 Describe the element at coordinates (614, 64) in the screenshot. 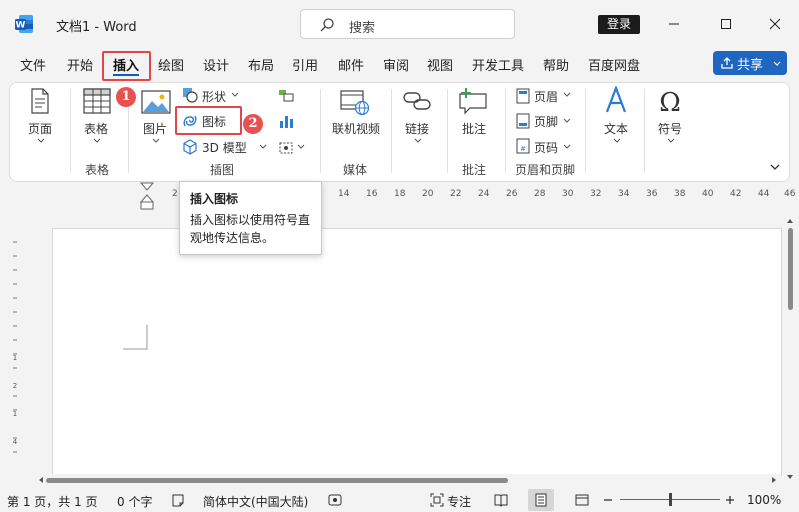

I see `tab-baidu-netdisk: 百度网盘` at that location.